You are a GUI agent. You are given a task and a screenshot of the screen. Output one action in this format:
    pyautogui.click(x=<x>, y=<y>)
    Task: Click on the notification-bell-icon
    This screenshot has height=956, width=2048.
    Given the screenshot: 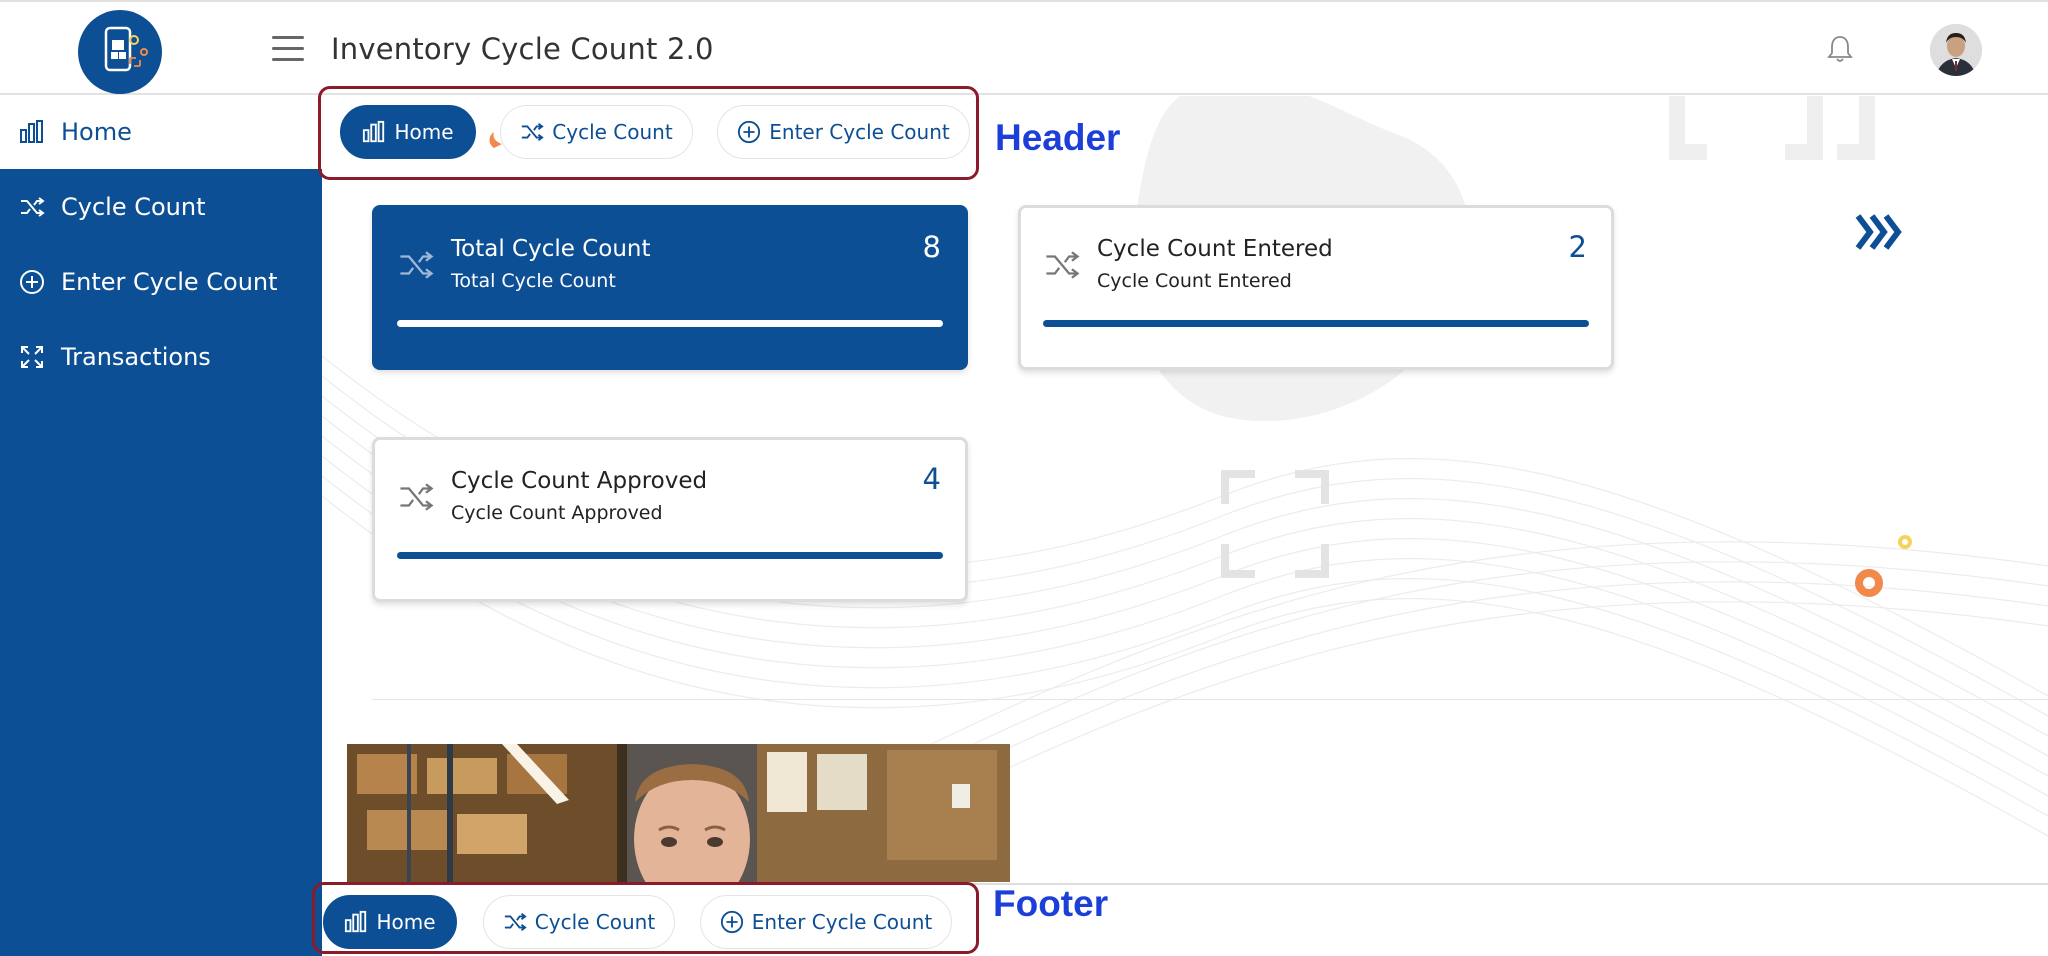 What is the action you would take?
    pyautogui.click(x=1840, y=49)
    